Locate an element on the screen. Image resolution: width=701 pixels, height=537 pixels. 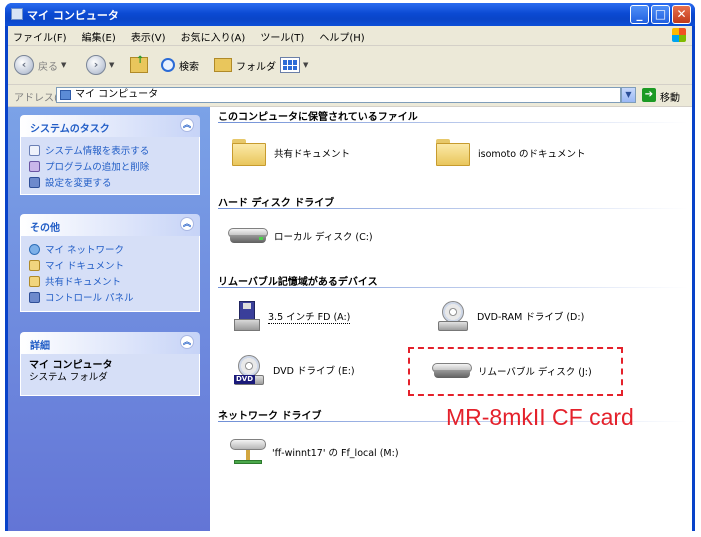
network-drive-icon is located at coordinates (248, 452).